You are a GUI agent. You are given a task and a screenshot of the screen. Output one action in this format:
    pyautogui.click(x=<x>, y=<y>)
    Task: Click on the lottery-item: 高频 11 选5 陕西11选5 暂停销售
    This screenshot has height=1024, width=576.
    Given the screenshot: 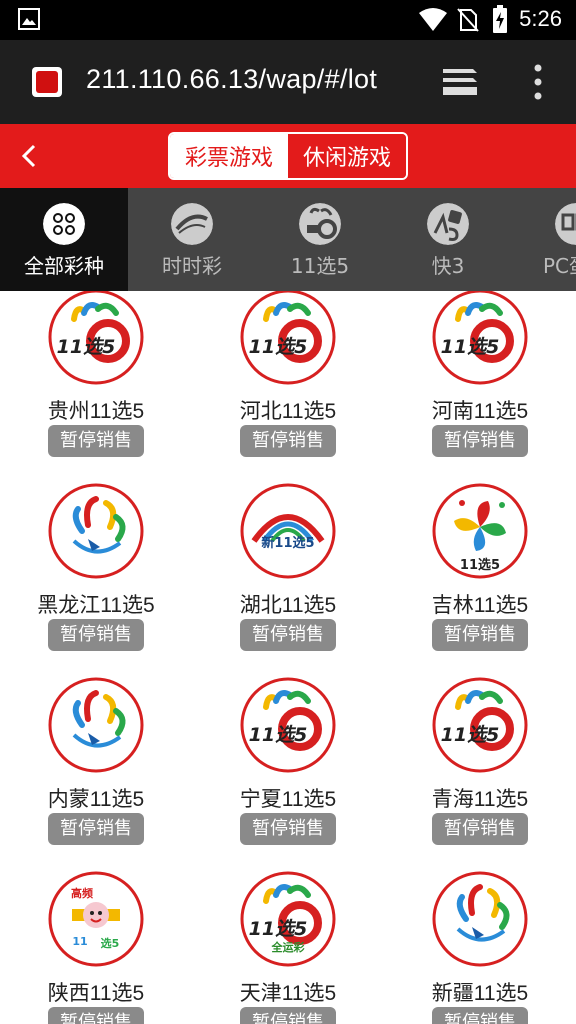 What is the action you would take?
    pyautogui.click(x=96, y=947)
    